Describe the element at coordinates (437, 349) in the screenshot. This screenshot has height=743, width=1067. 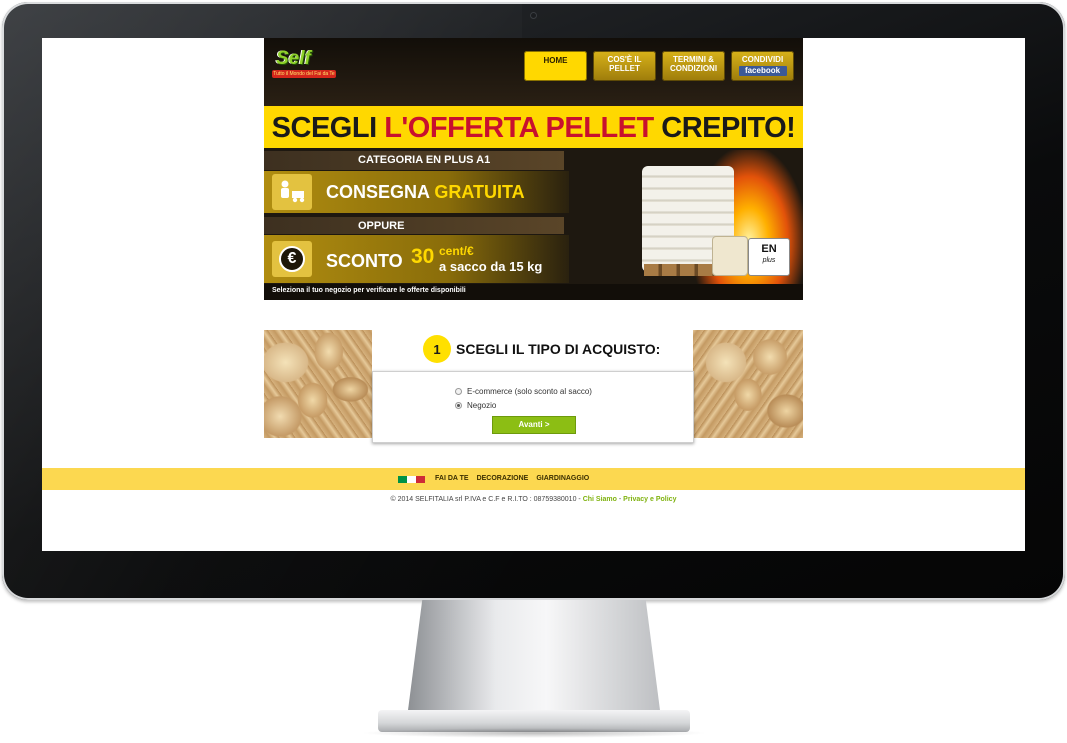
I see `step-number-badge: 1` at that location.